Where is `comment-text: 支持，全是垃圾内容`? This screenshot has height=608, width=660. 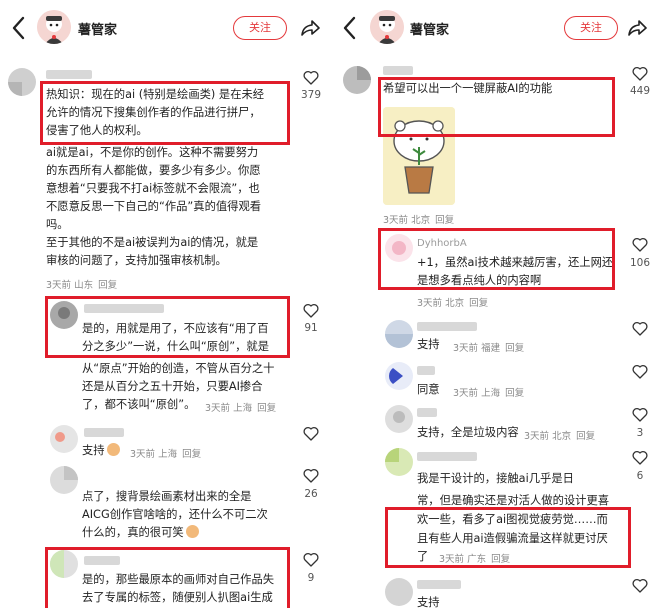 comment-text: 支持，全是垃圾内容 is located at coordinates (468, 432).